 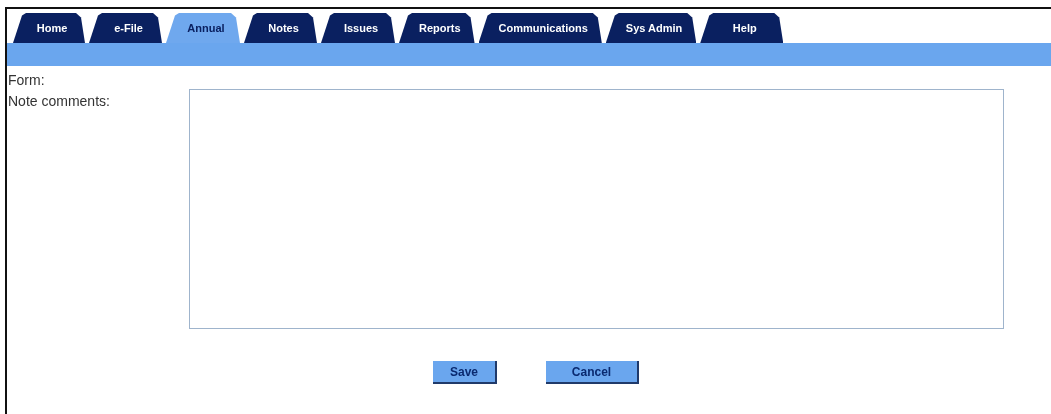 What do you see at coordinates (651, 28) in the screenshot?
I see `nav-tab: Sys Admin` at bounding box center [651, 28].